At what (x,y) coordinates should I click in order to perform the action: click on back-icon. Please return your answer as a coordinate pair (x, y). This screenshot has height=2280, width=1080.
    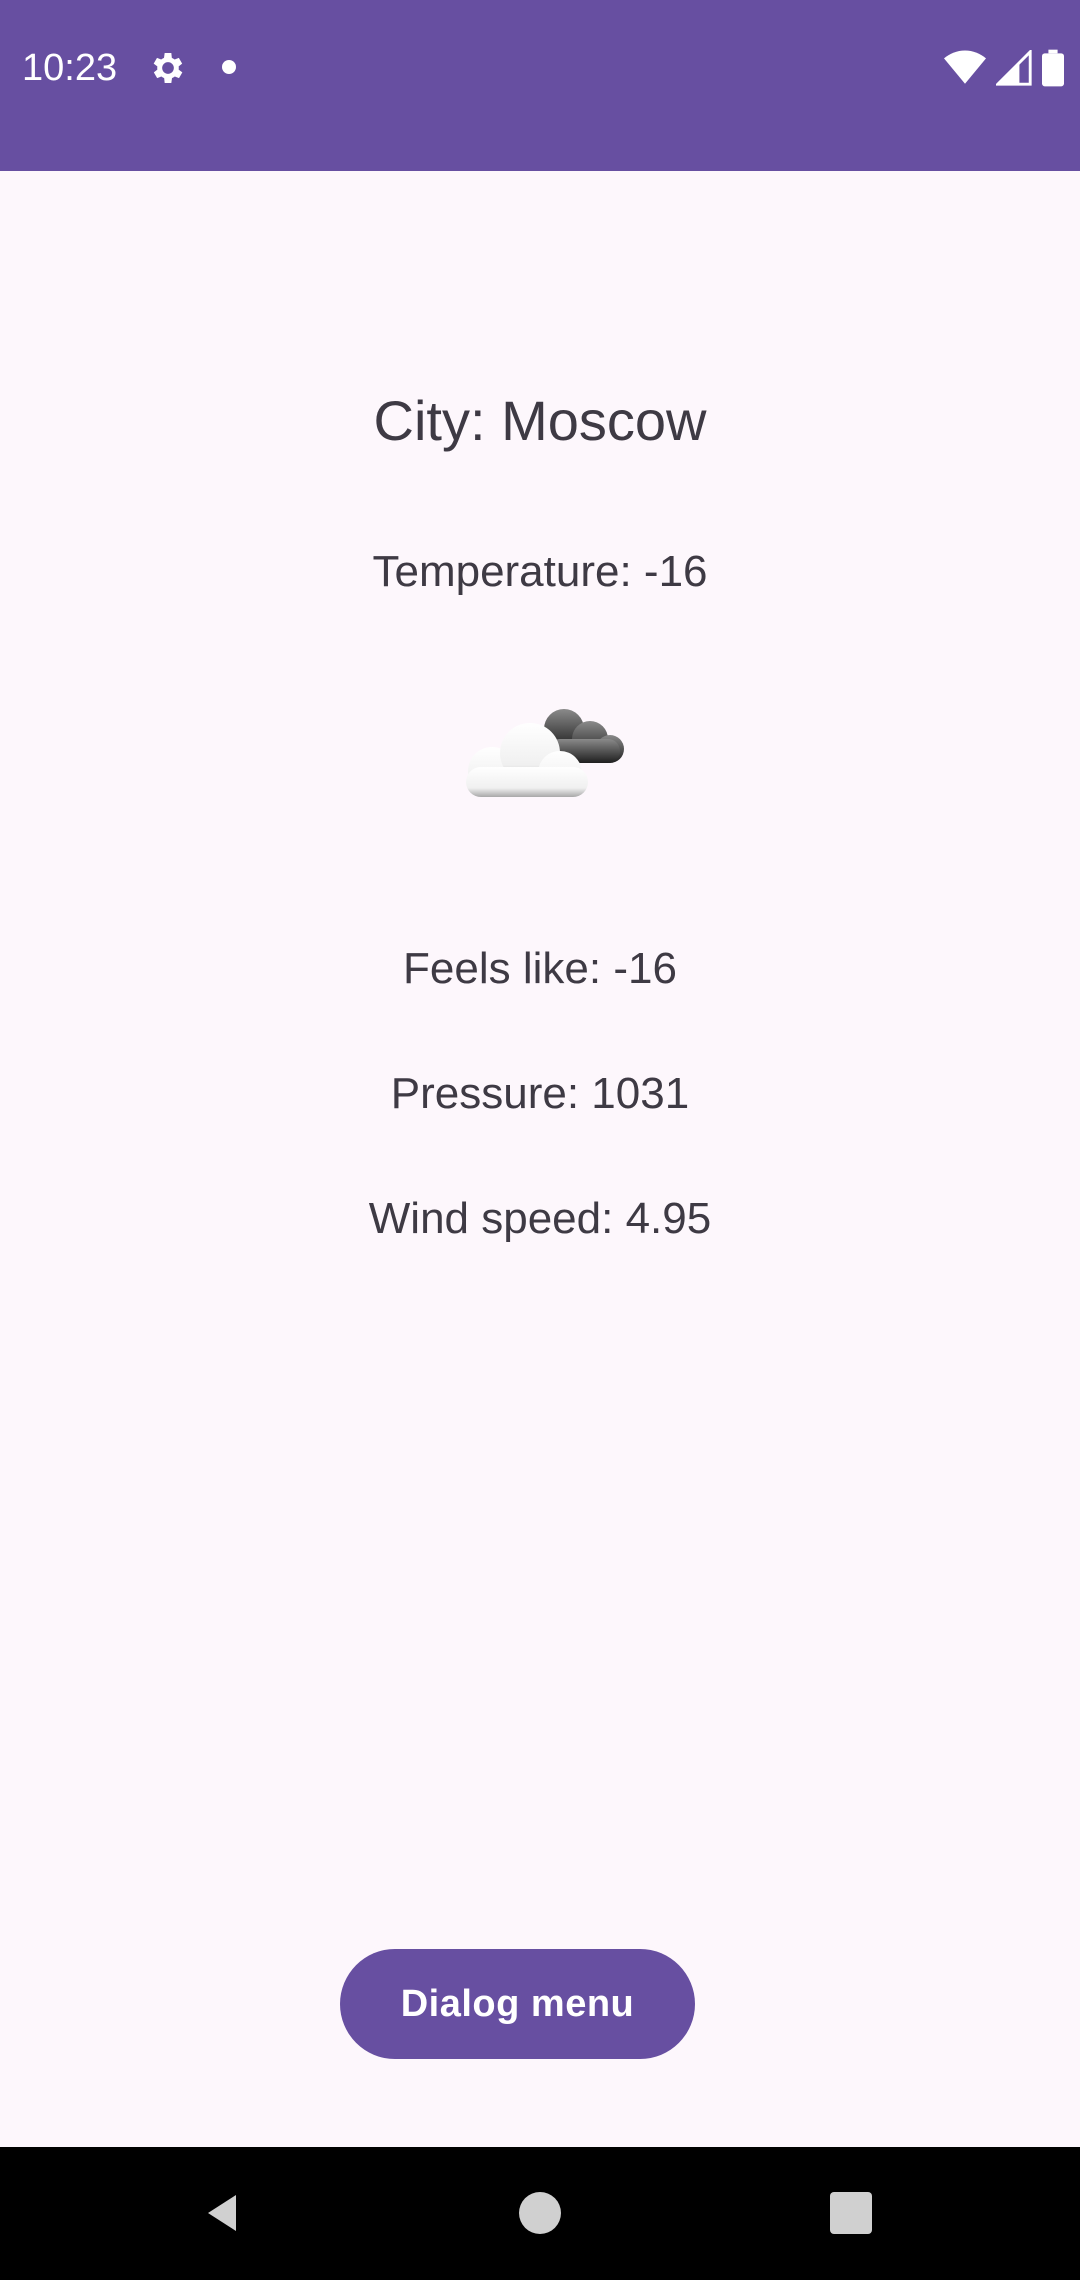
    Looking at the image, I should click on (224, 2213).